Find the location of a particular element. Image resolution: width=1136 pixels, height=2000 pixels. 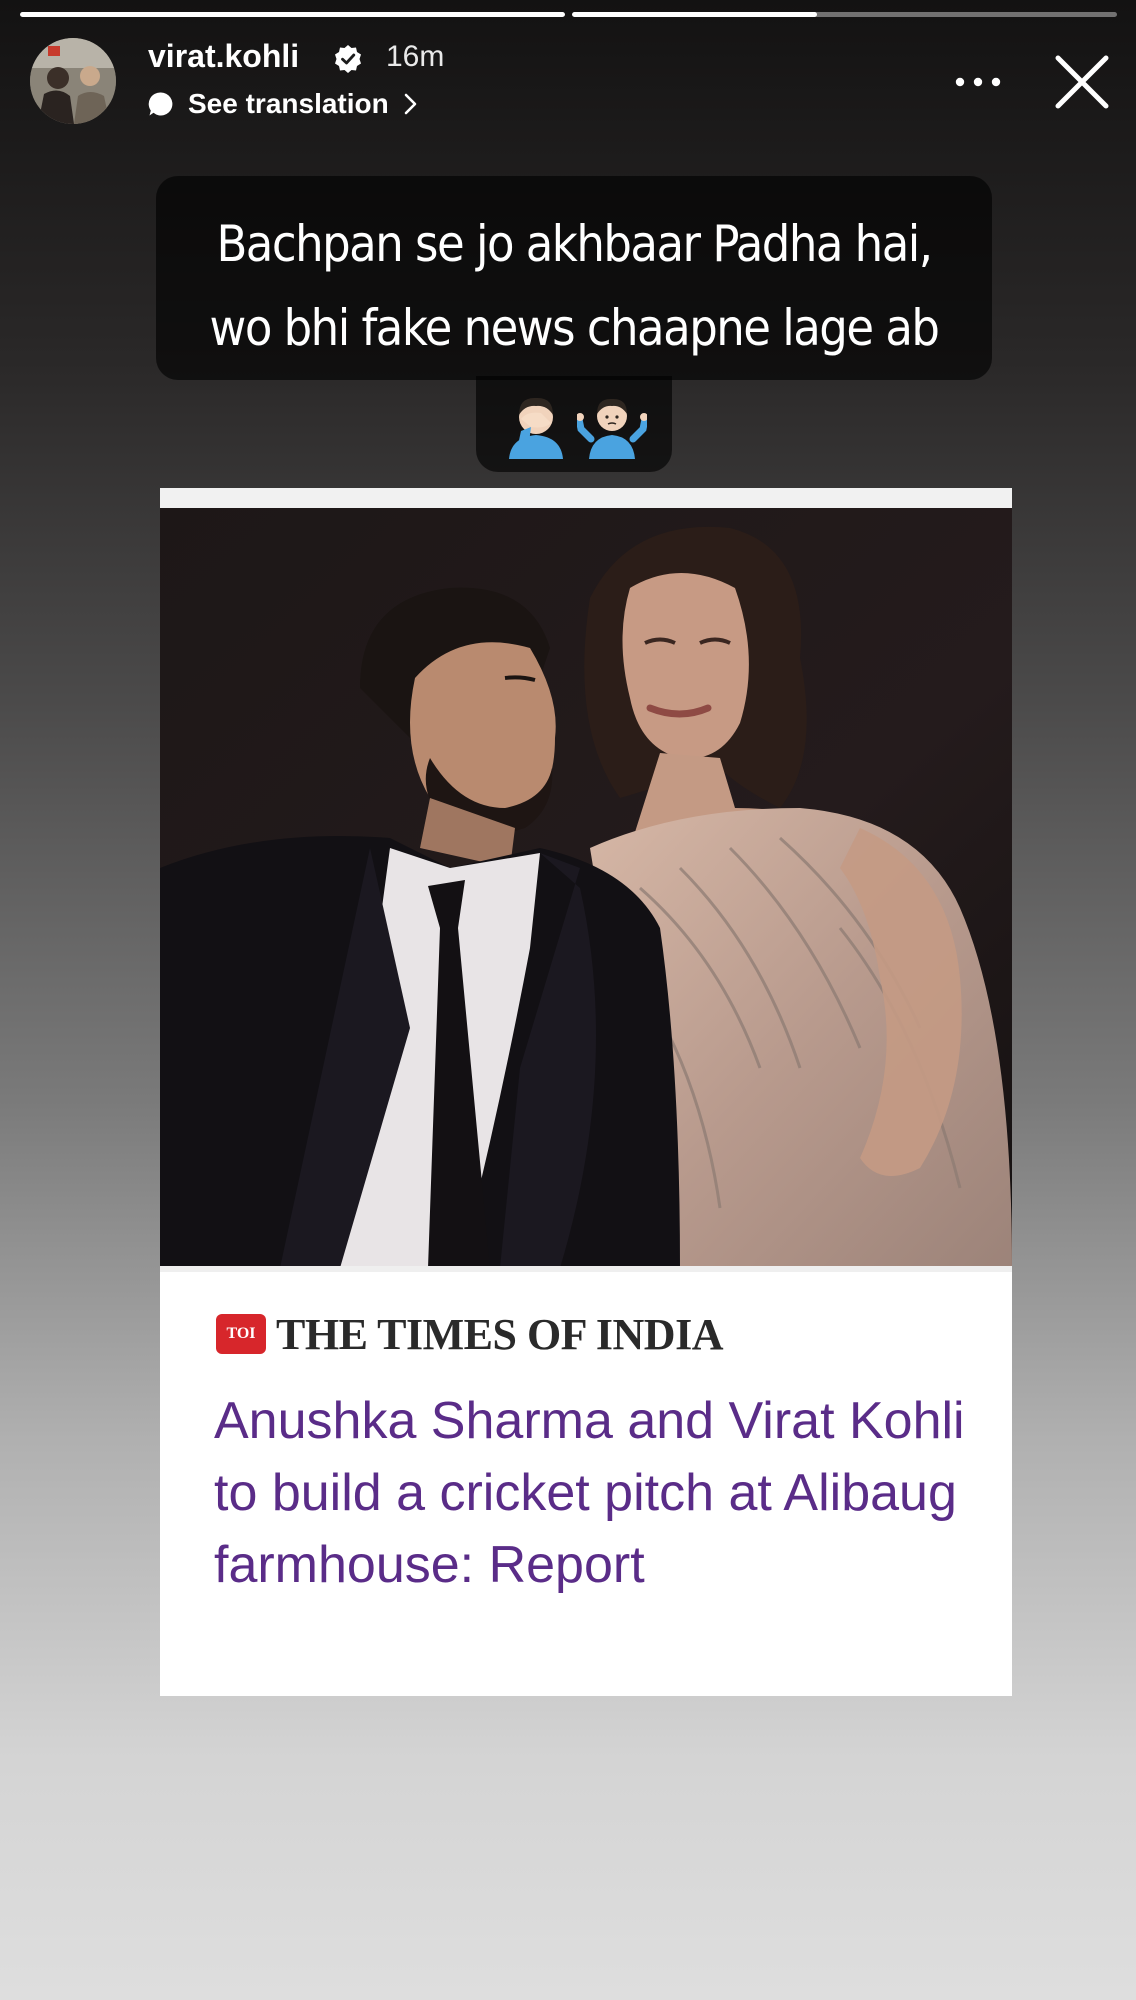

caption-line-1: Bachpan se jo akhbaar Padha hai, is located at coordinates (574, 244).